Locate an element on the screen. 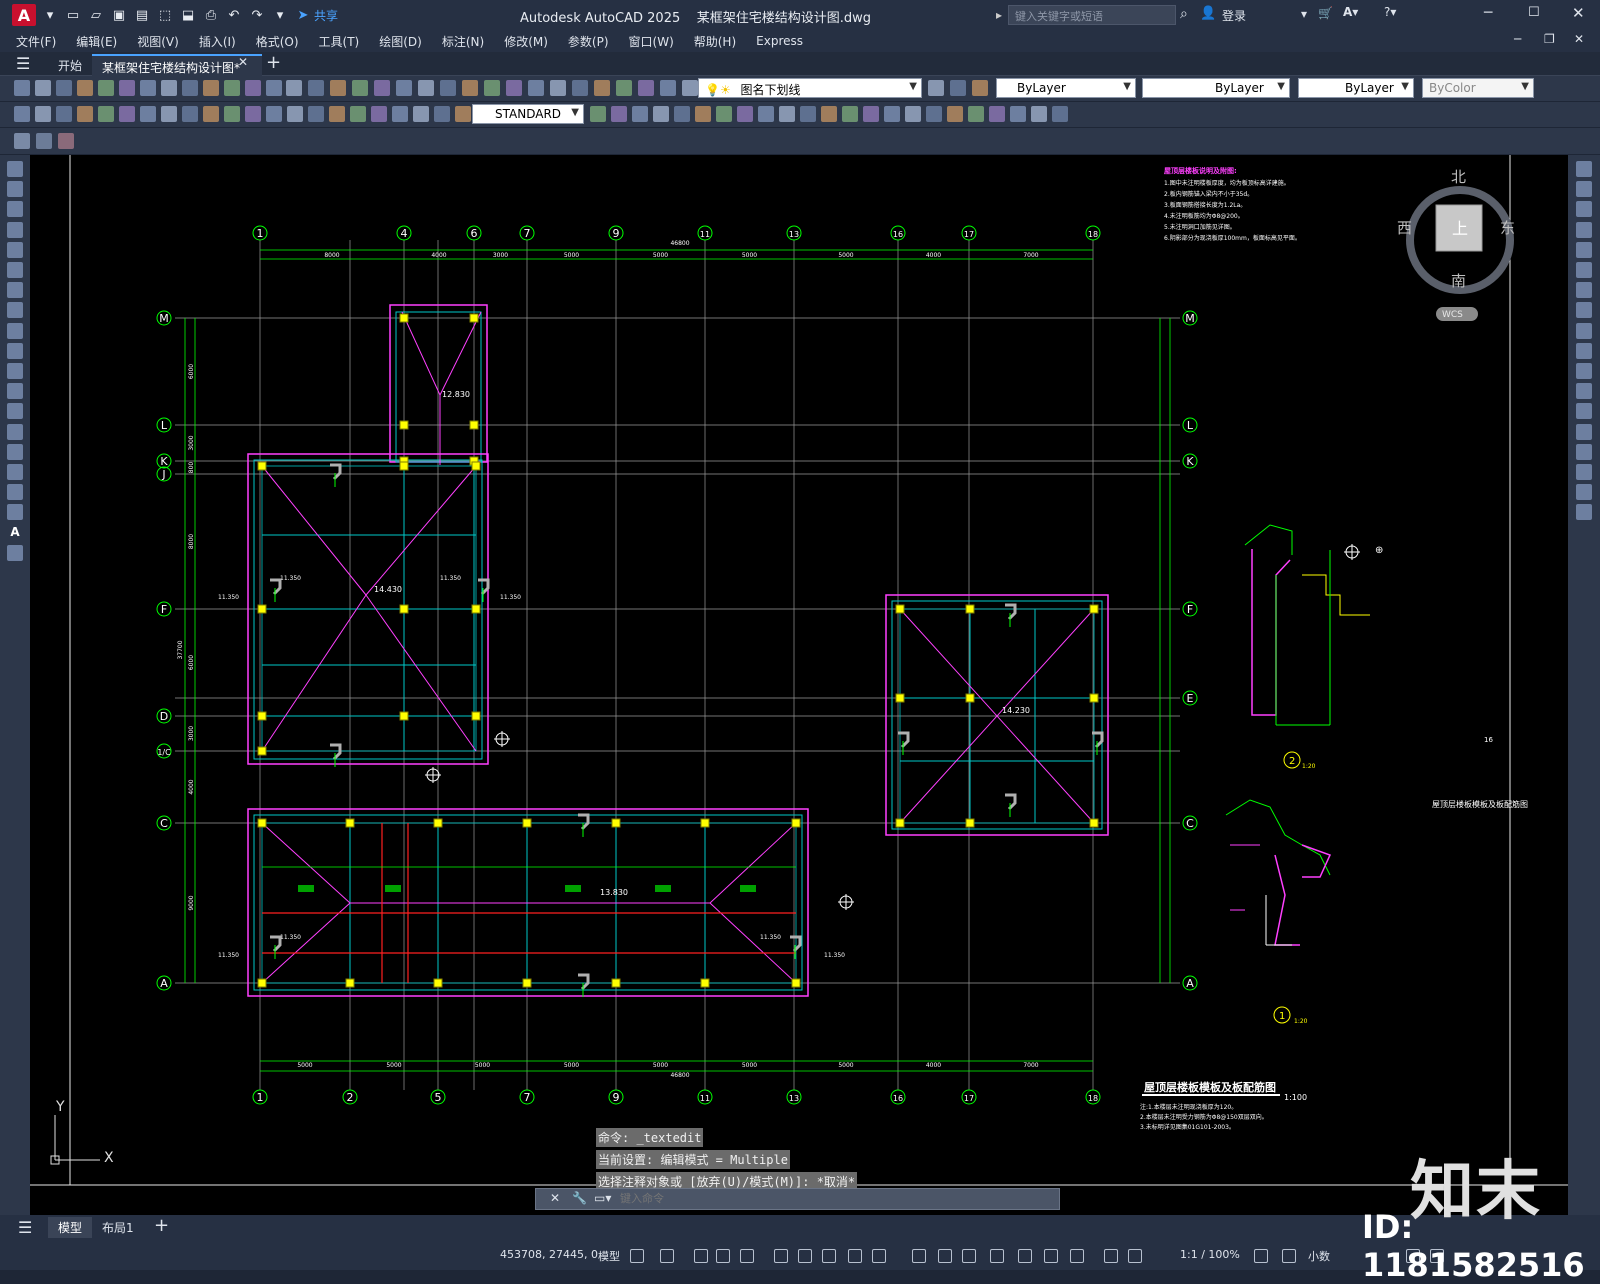 Image resolution: width=1600 pixels, height=1284 pixels. polar-icon is located at coordinates (747, 1256).